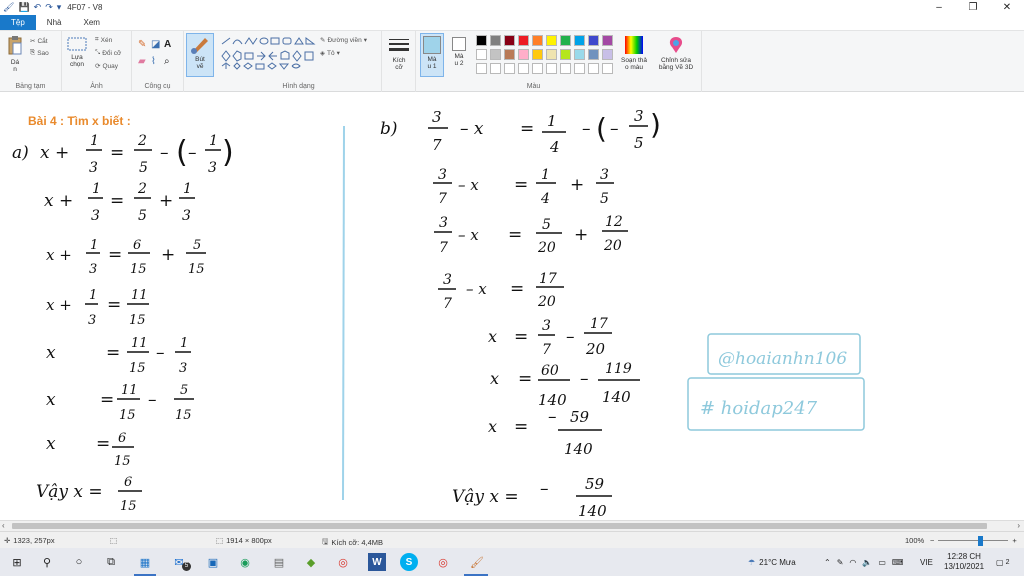 The width and height of the screenshot is (1024, 576). What do you see at coordinates (409, 562) in the screenshot?
I see `skype-icon: S` at bounding box center [409, 562].